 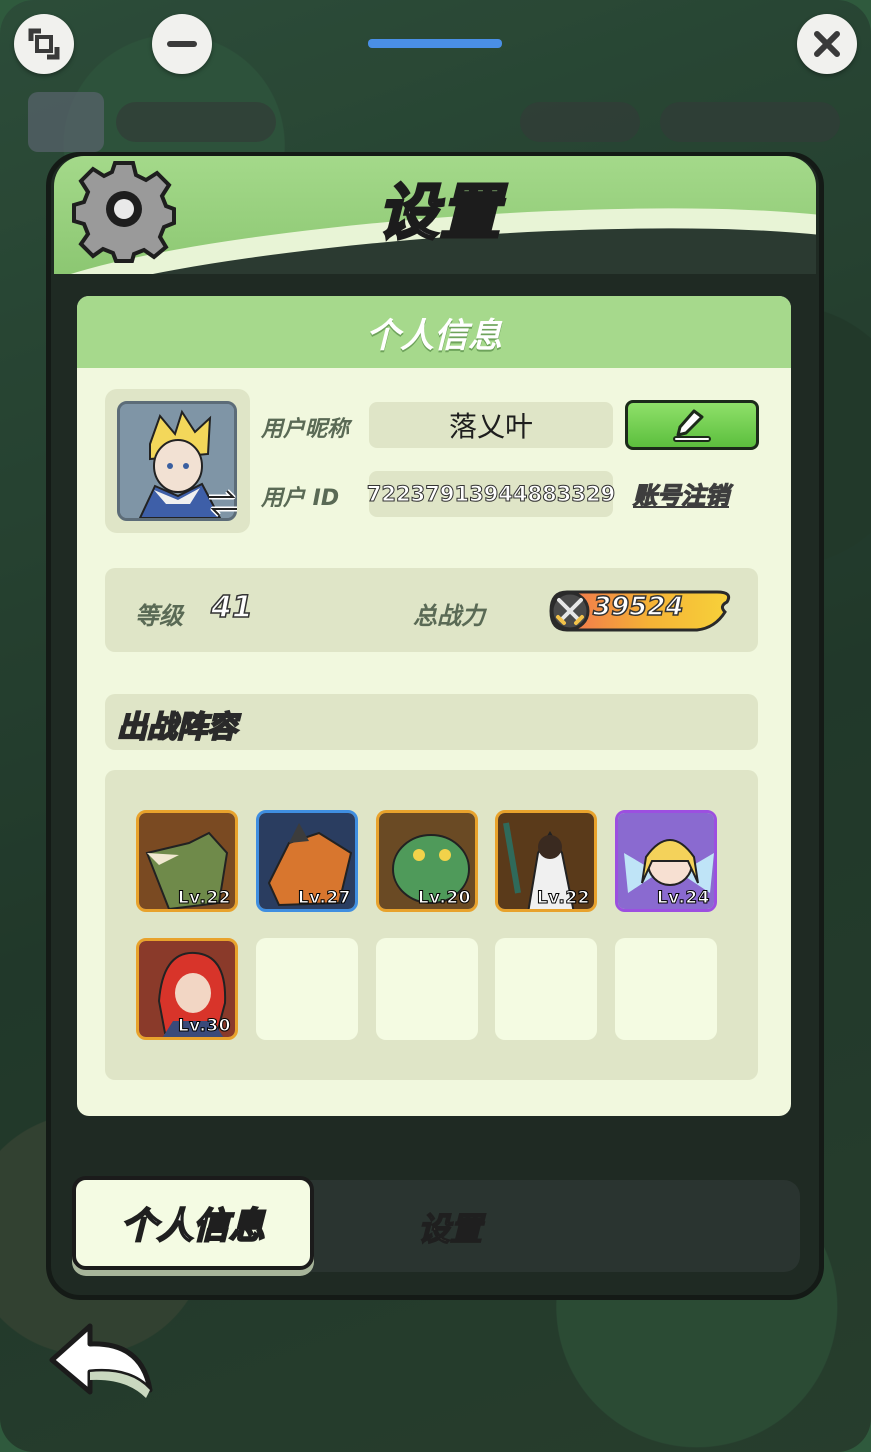 I want to click on pencil-icon, so click(x=692, y=425).